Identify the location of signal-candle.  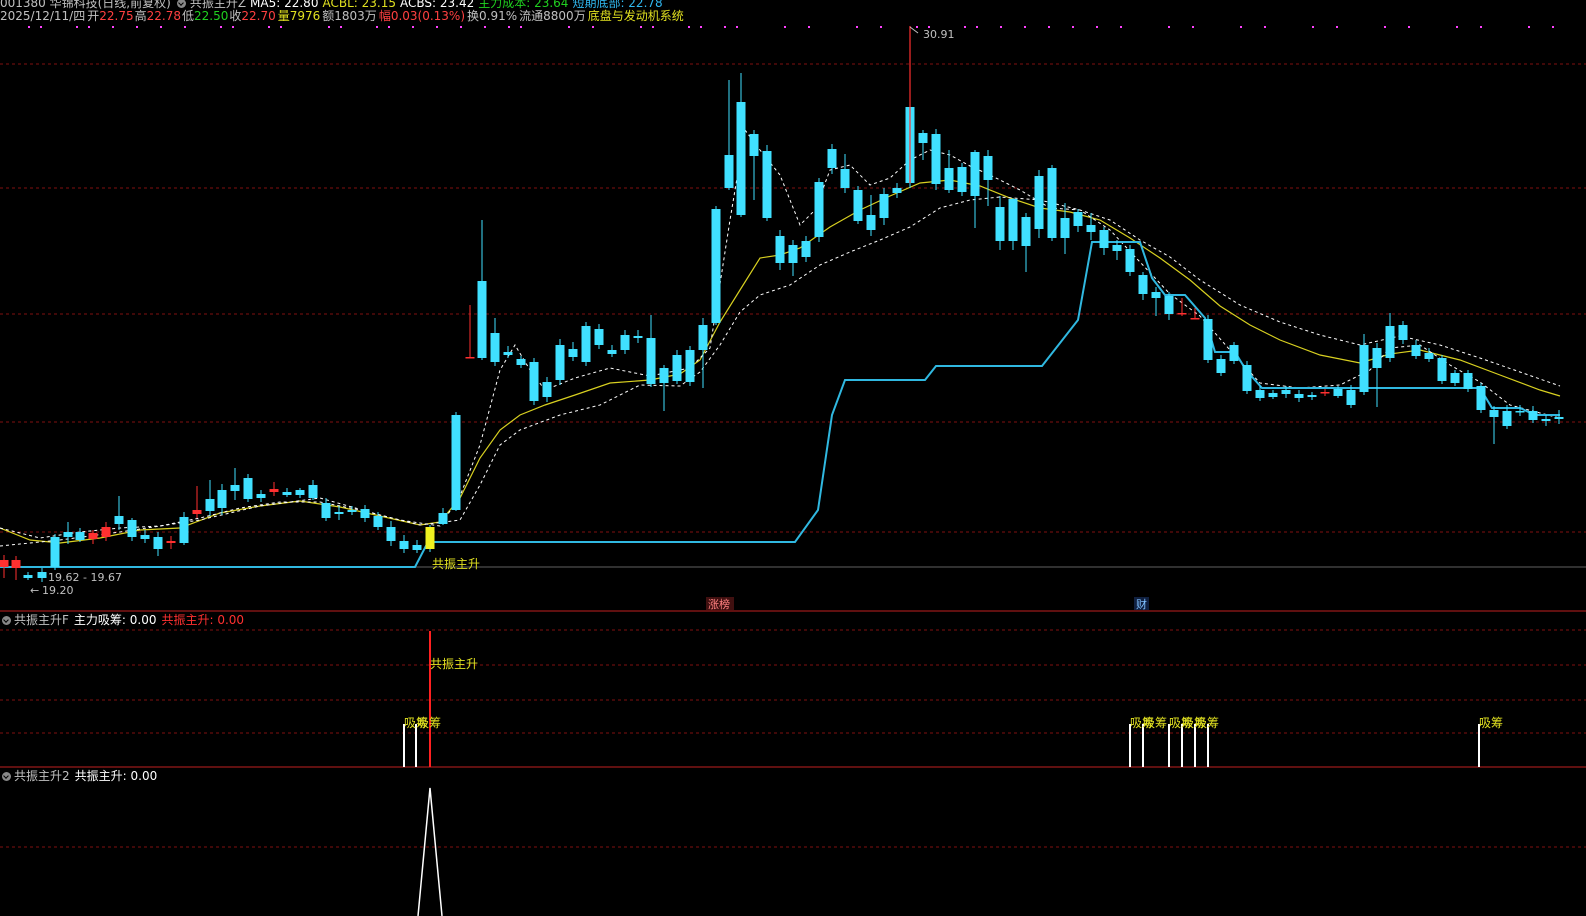
(430, 538).